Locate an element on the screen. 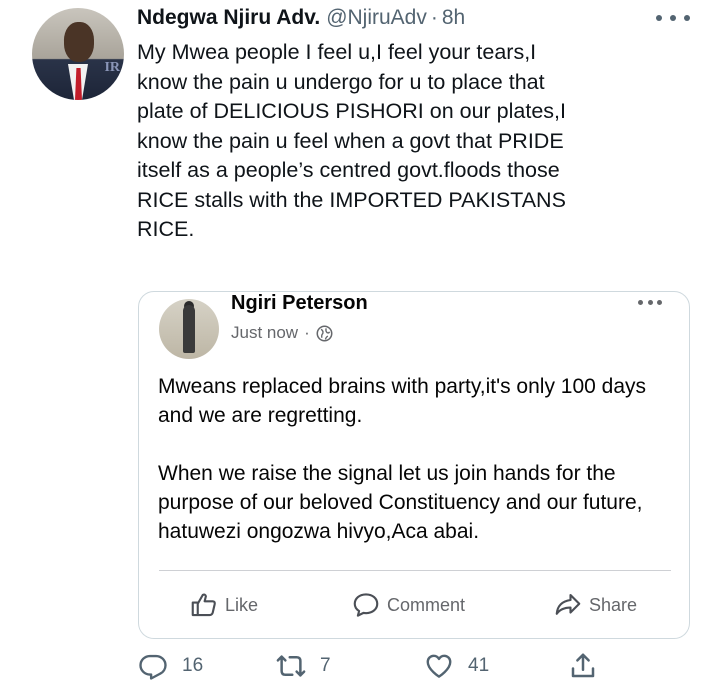 Image resolution: width=720 pixels, height=684 pixels. more-horizontal-icon is located at coordinates (673, 18).